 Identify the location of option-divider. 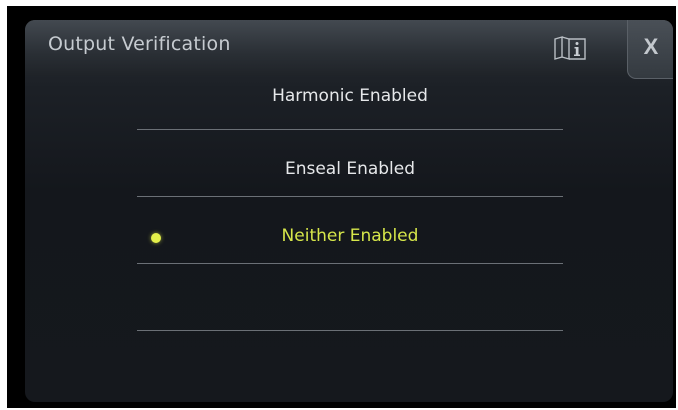
(350, 330).